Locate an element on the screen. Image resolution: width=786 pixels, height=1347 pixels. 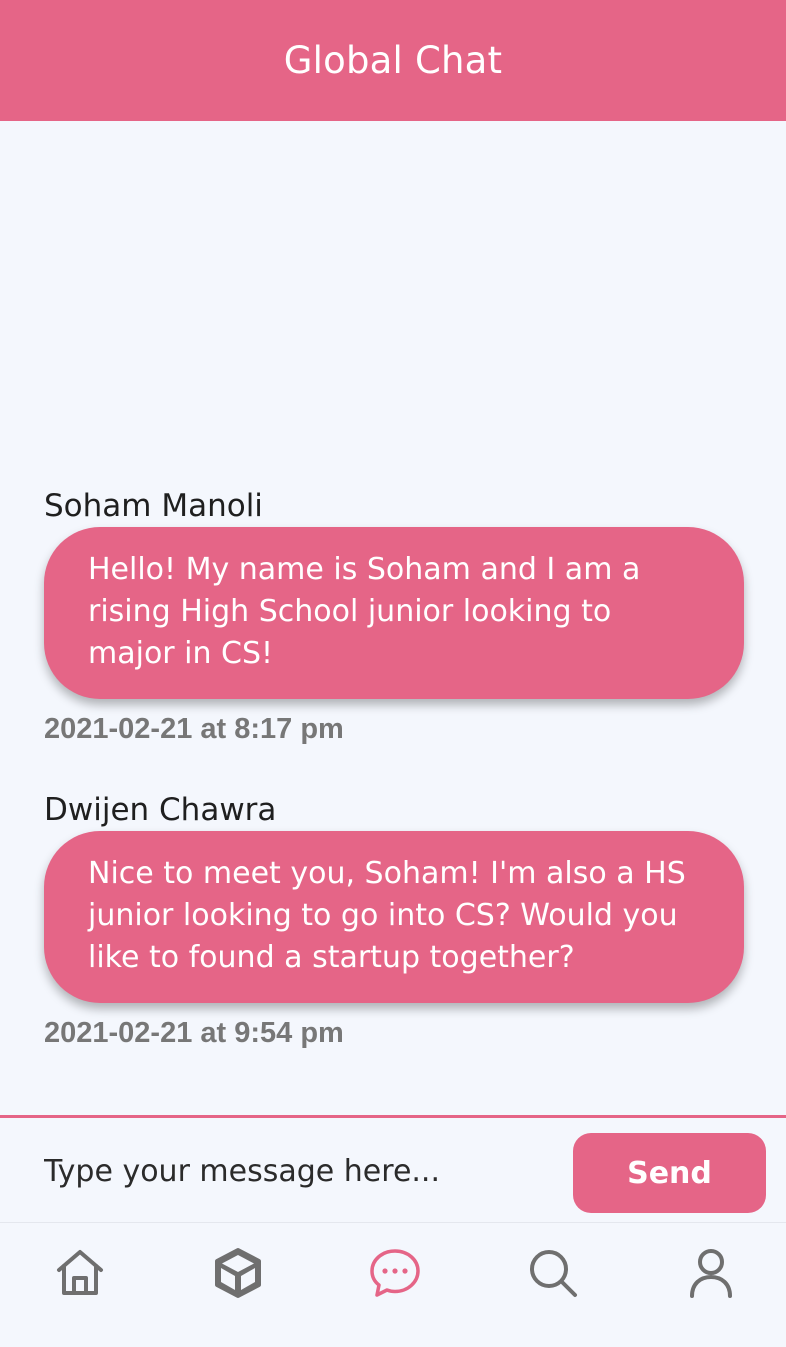
cube-icon is located at coordinates (238, 1273).